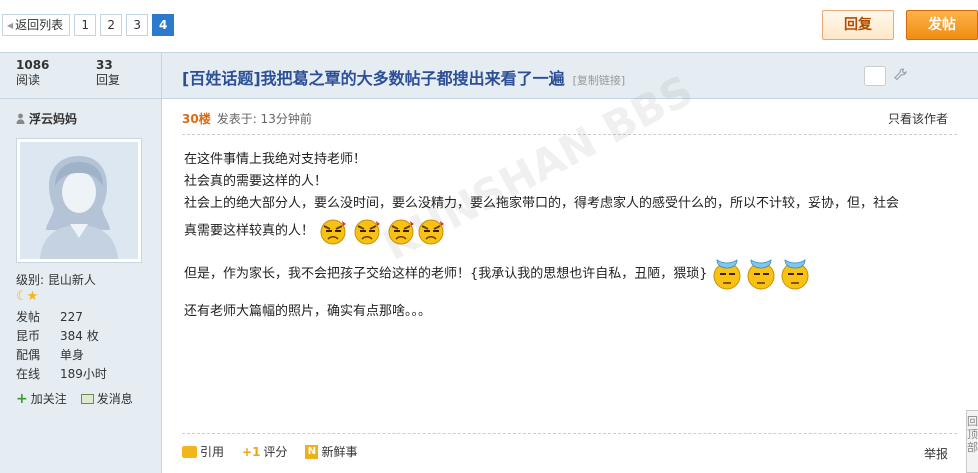 The height and width of the screenshot is (473, 978). Describe the element at coordinates (875, 76) in the screenshot. I see `select-checkbox` at that location.